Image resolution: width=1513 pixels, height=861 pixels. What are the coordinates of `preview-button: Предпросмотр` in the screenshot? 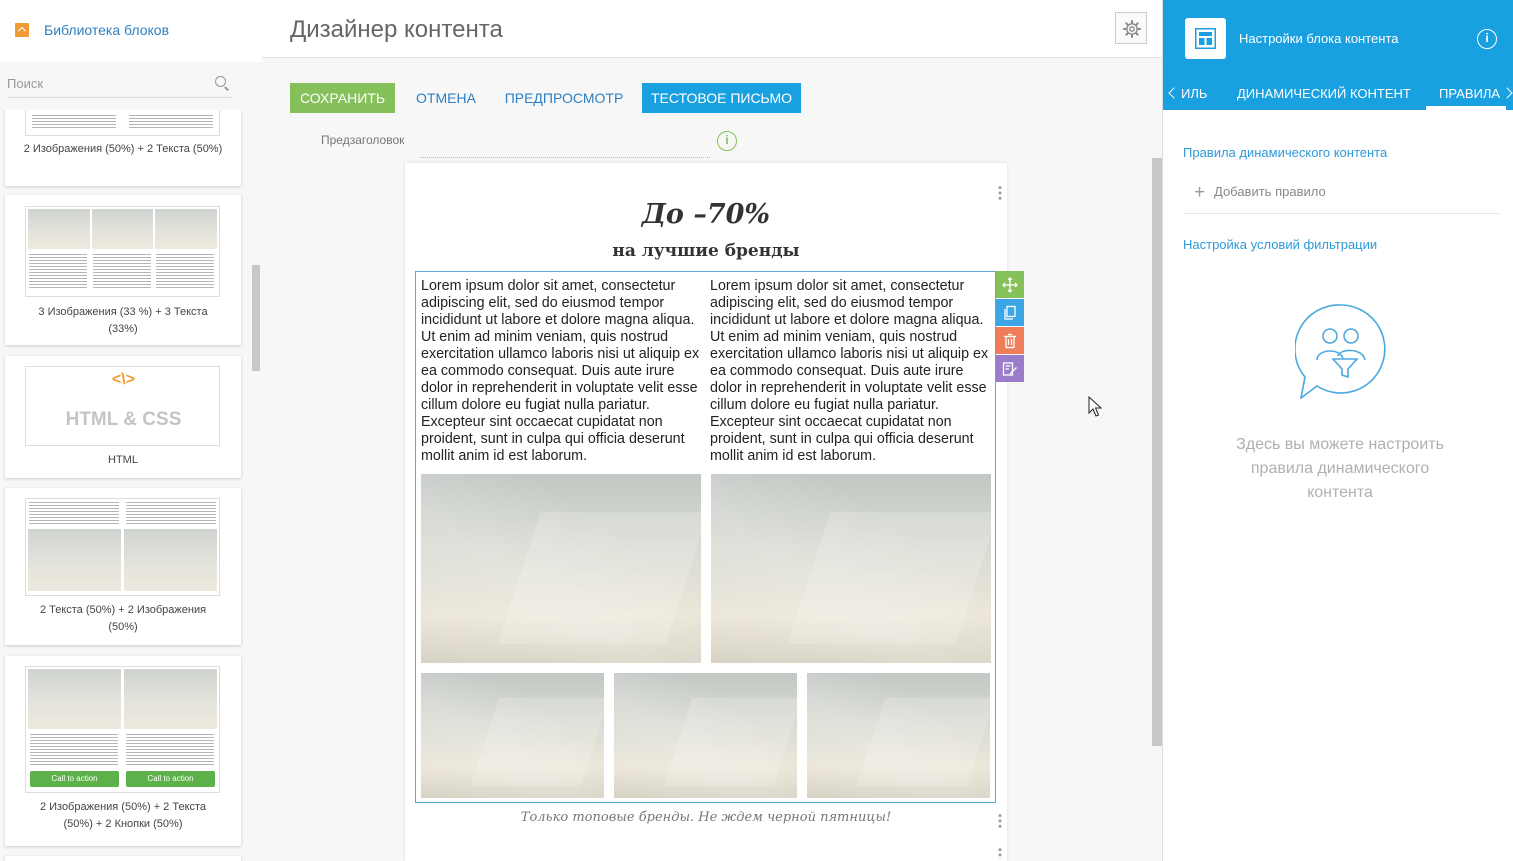 It's located at (564, 98).